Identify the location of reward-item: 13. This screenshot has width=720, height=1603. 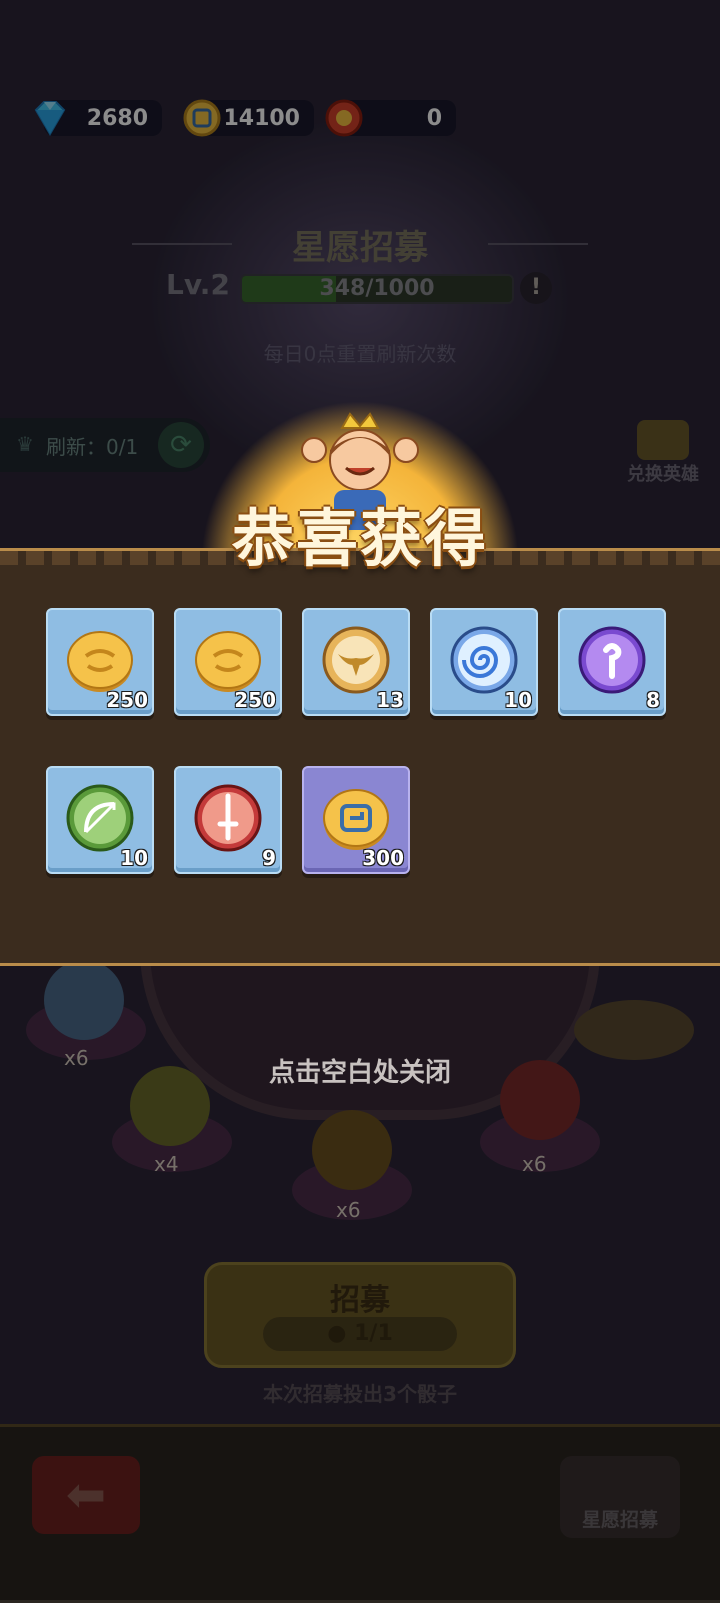
(356, 662).